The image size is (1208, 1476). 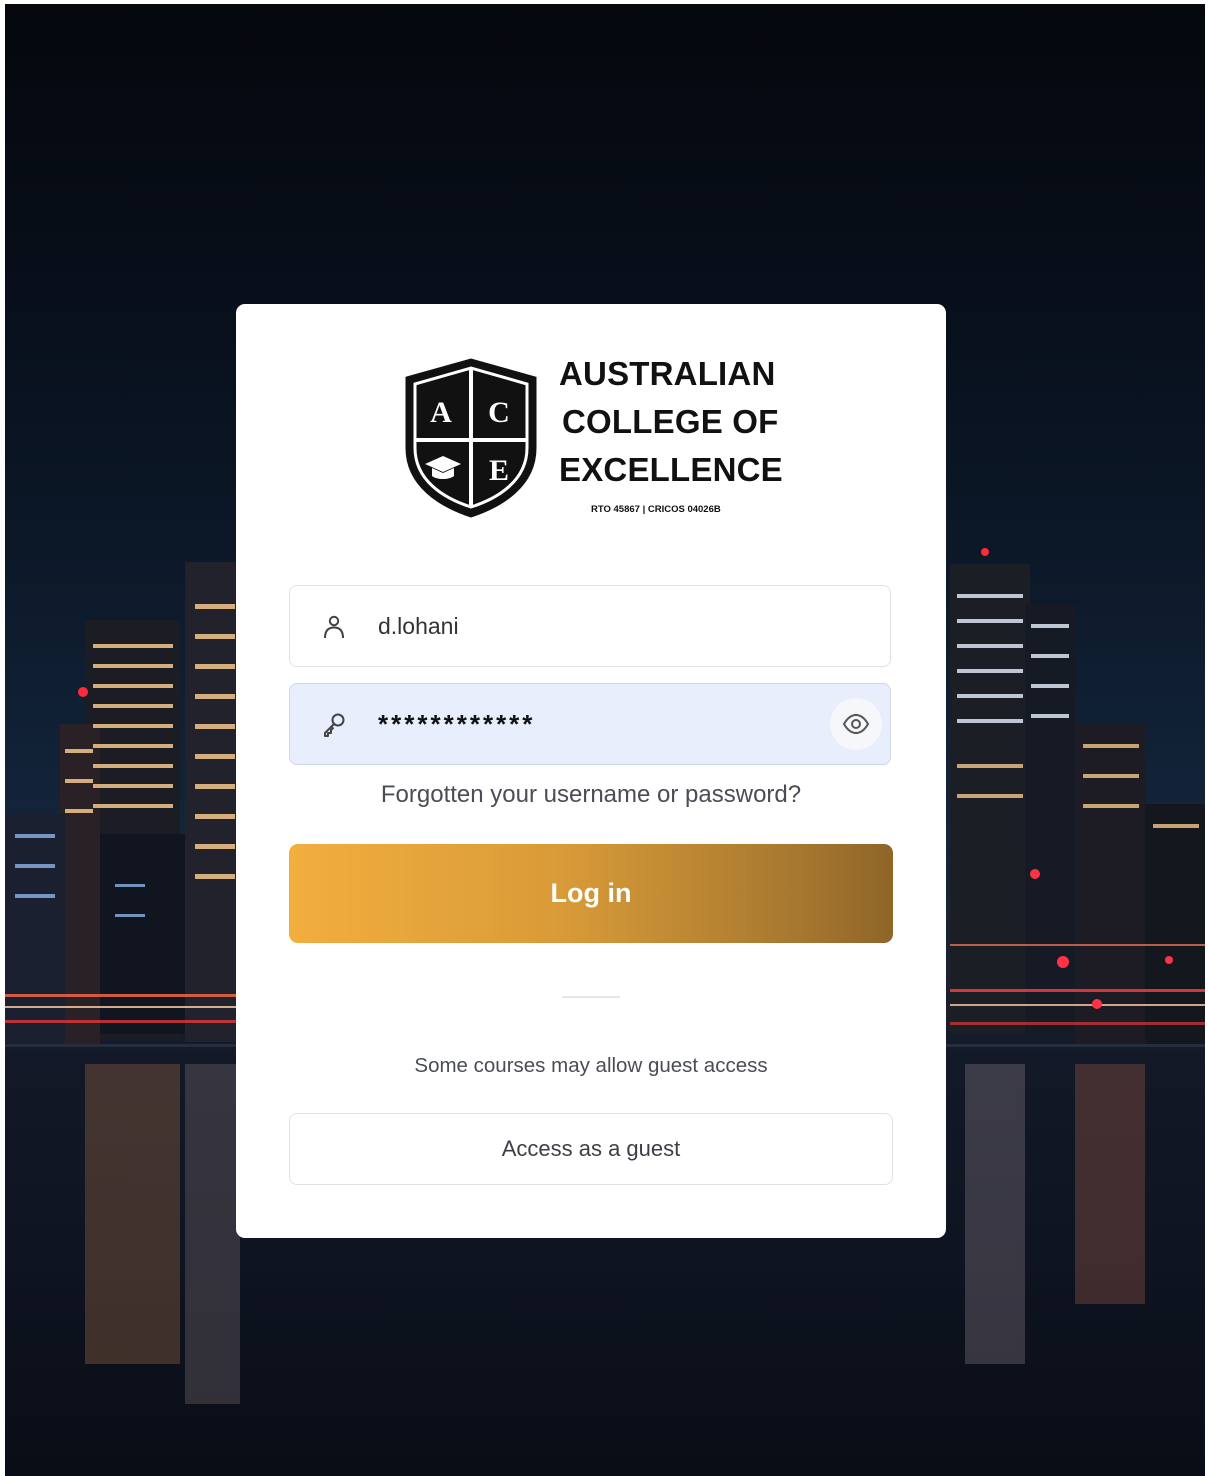 What do you see at coordinates (499, 470) in the screenshot?
I see `crest-letter-e: E` at bounding box center [499, 470].